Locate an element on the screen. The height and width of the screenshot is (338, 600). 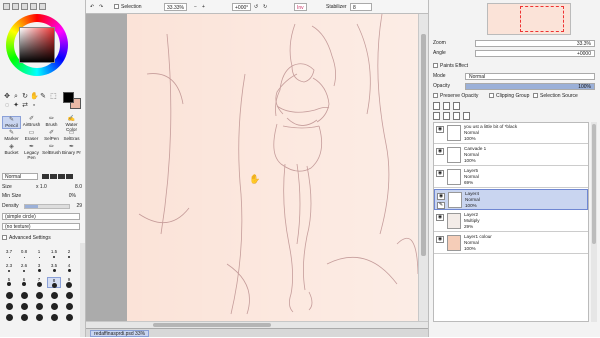
horizontal-scroll-thumb is located at coordinates (212, 325).